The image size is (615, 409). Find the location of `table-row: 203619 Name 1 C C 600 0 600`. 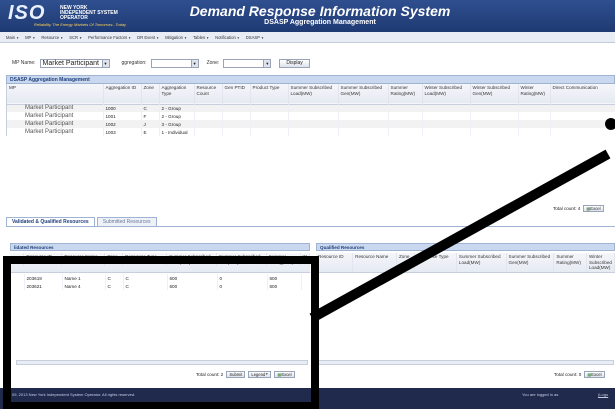

table-row: 203619 Name 1 C C 600 0 600 is located at coordinates (156, 278).